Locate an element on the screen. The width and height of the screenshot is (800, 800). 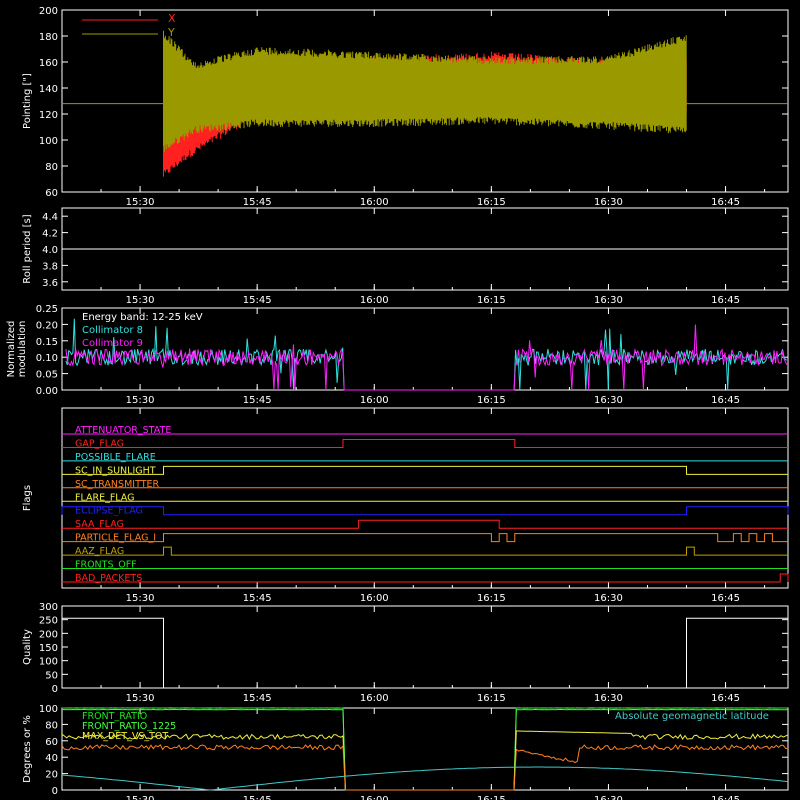
pointing-ytick-label: 200 is located at coordinates (48, 11).